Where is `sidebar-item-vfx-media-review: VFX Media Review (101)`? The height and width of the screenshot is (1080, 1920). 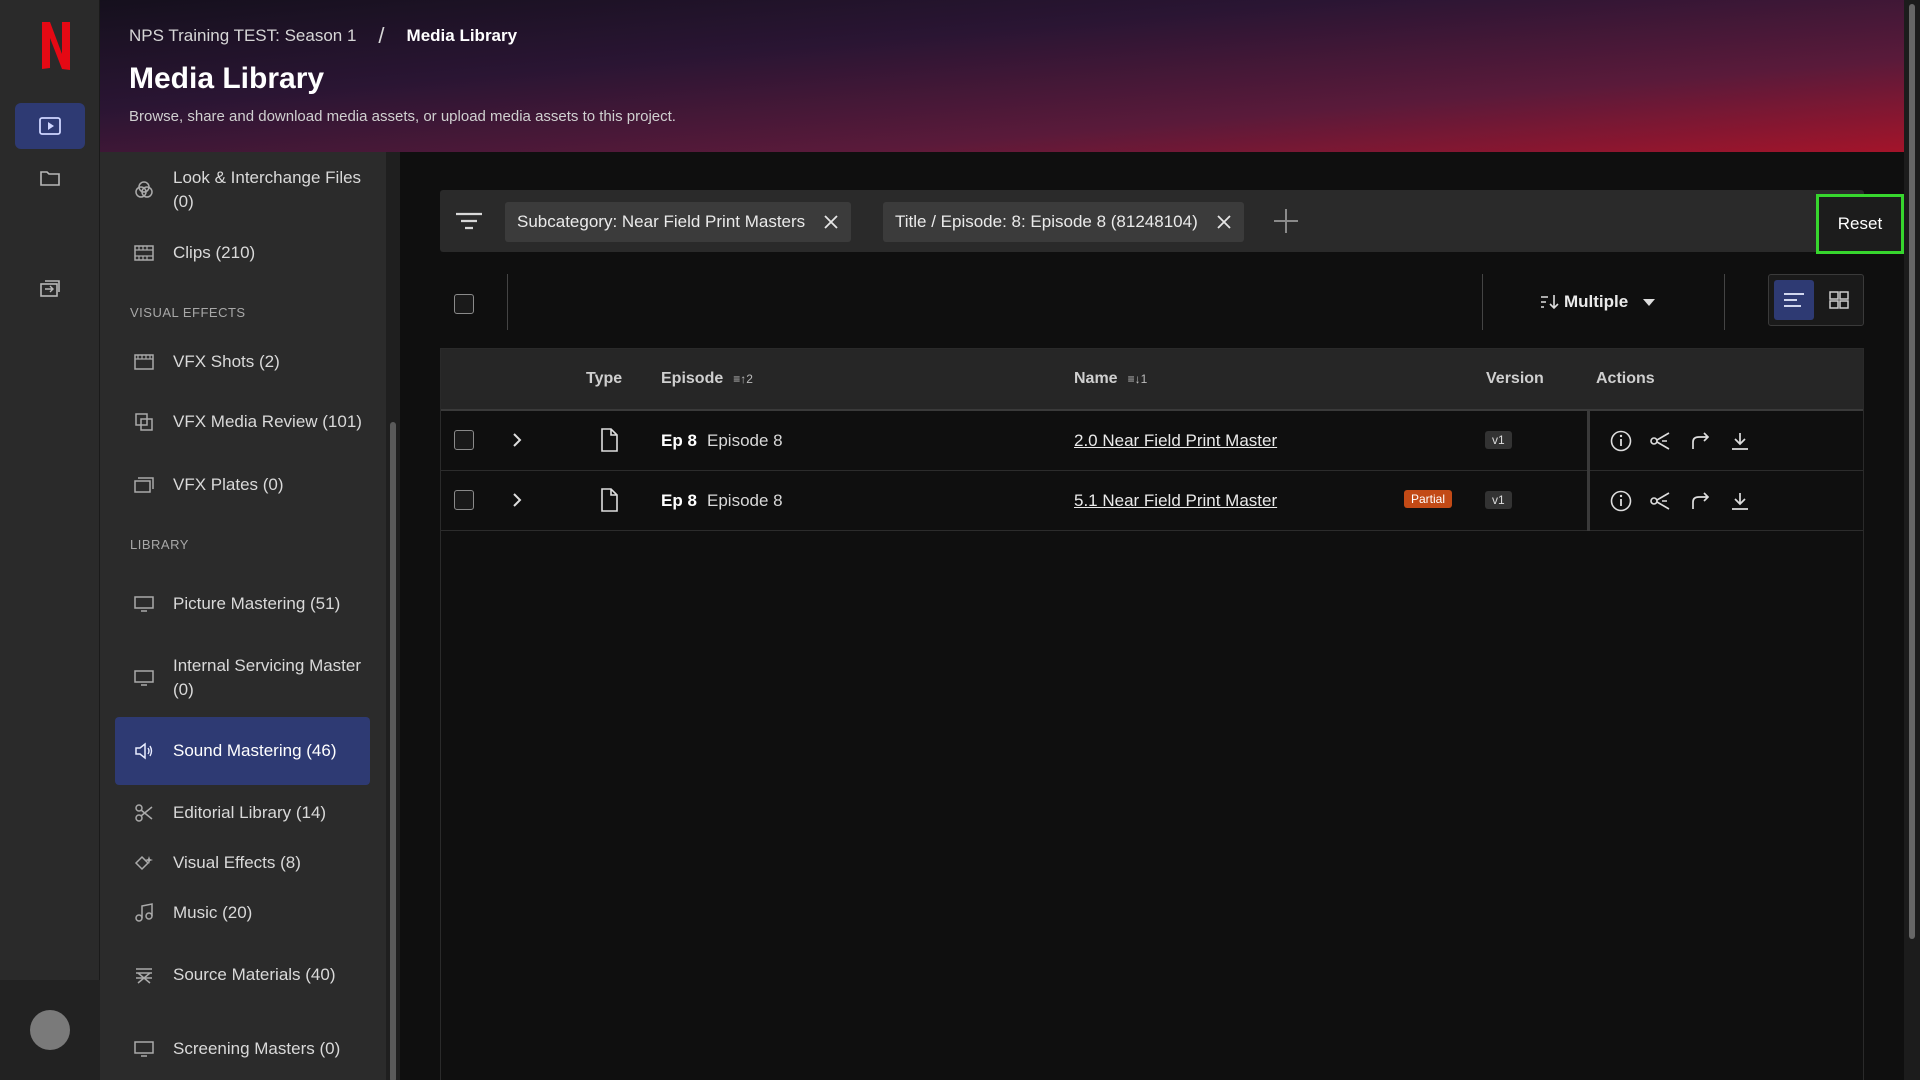
sidebar-item-vfx-media-review: VFX Media Review (101) is located at coordinates (242, 422).